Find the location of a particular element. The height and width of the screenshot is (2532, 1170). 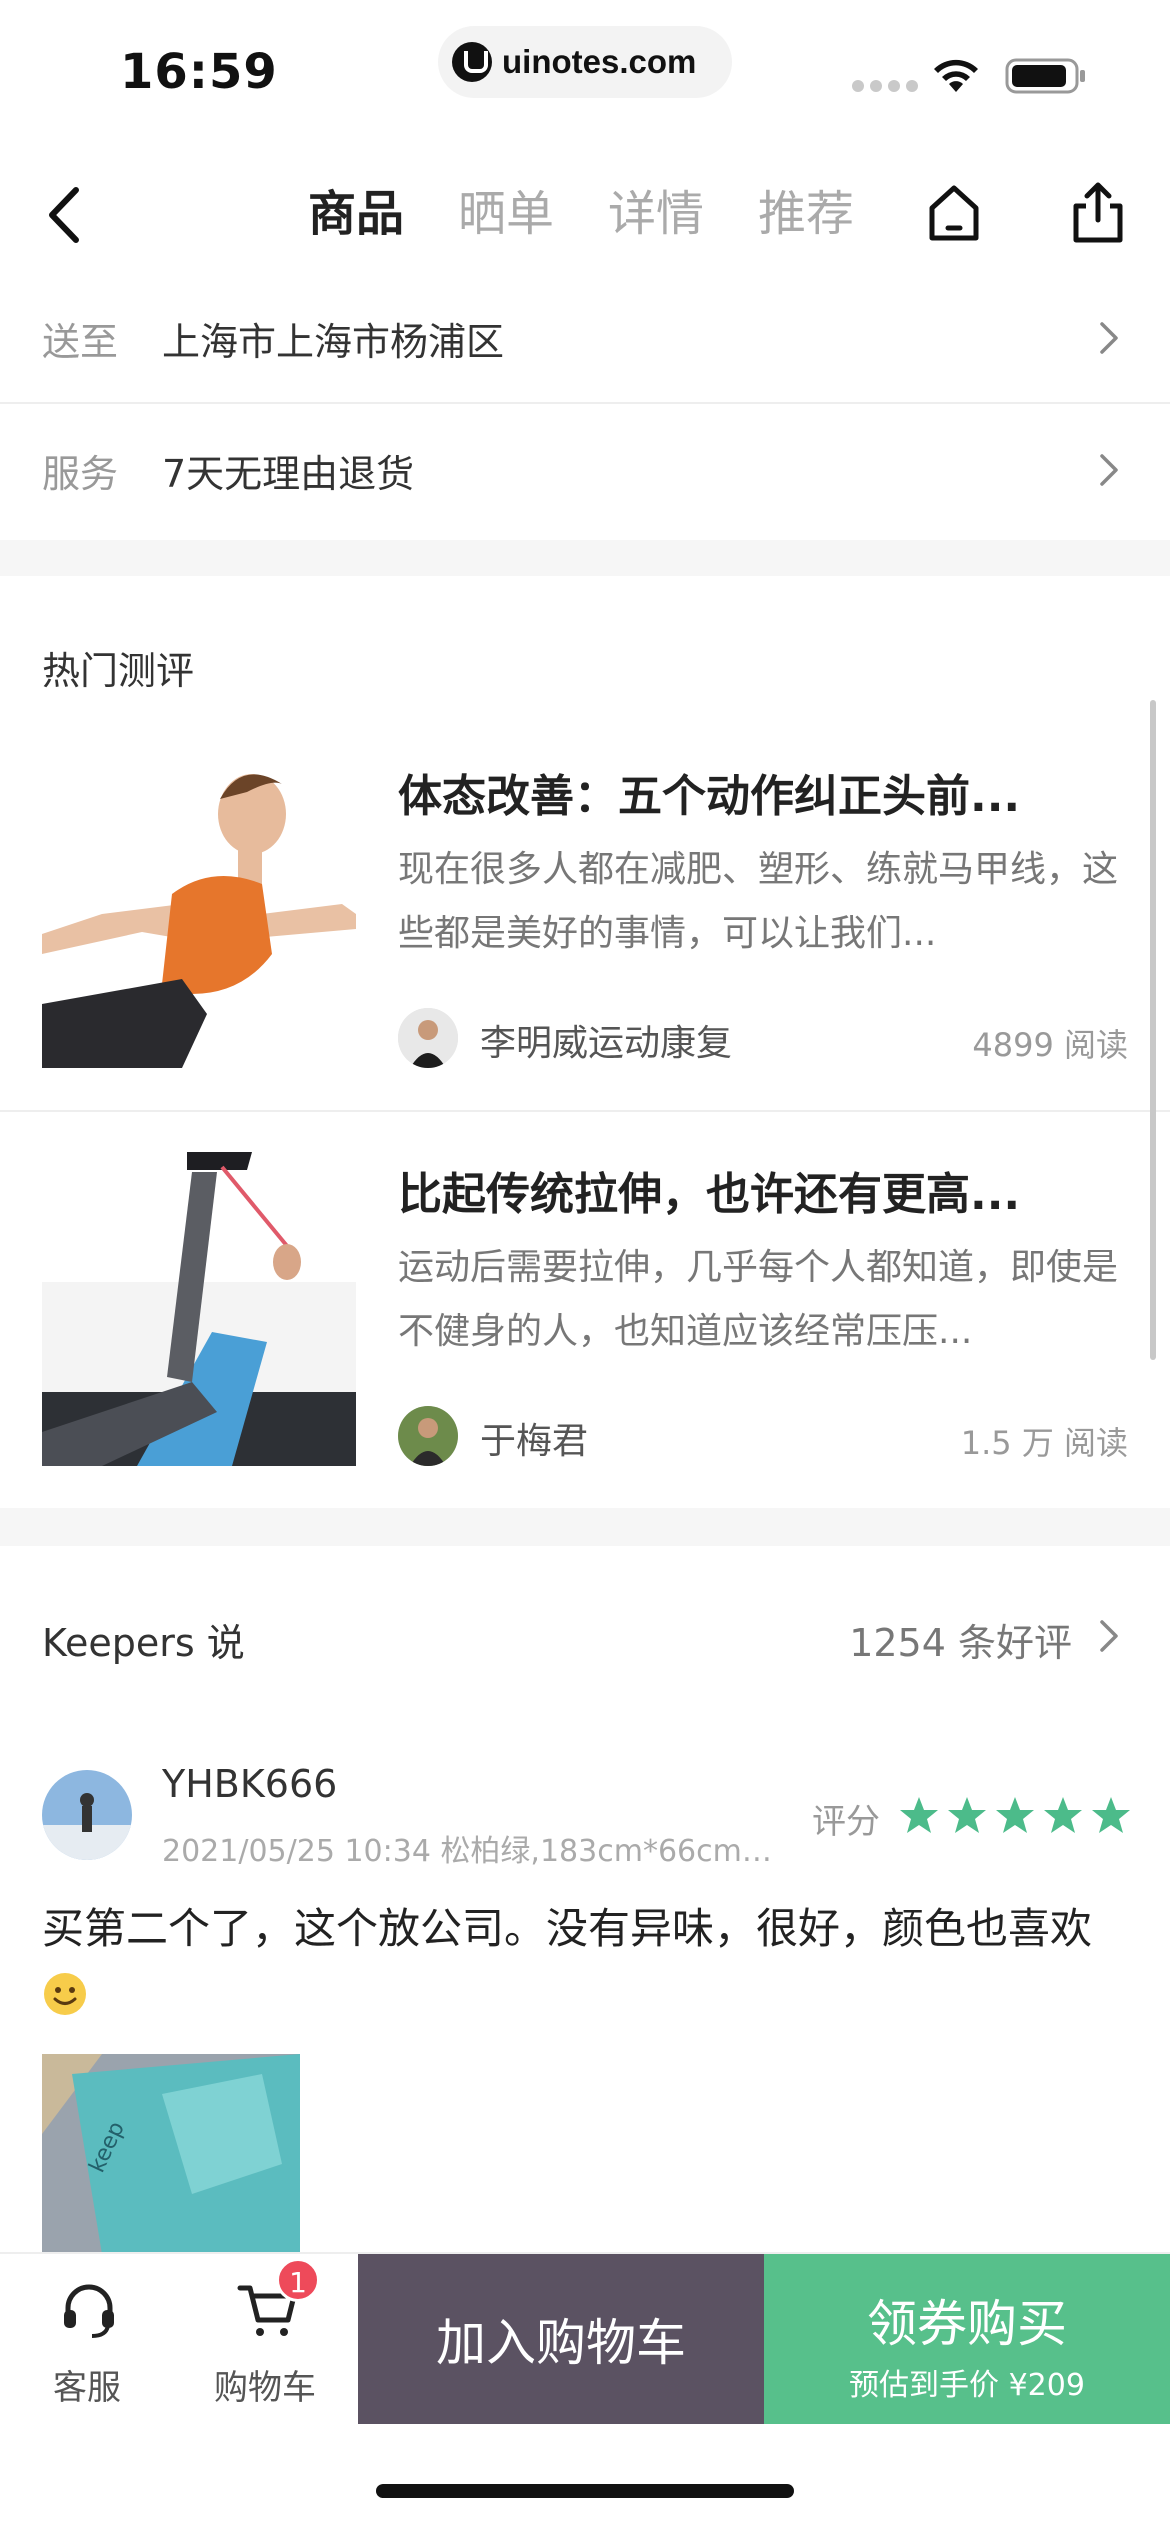

reviewer-name: YHBK666 is located at coordinates (250, 1784).